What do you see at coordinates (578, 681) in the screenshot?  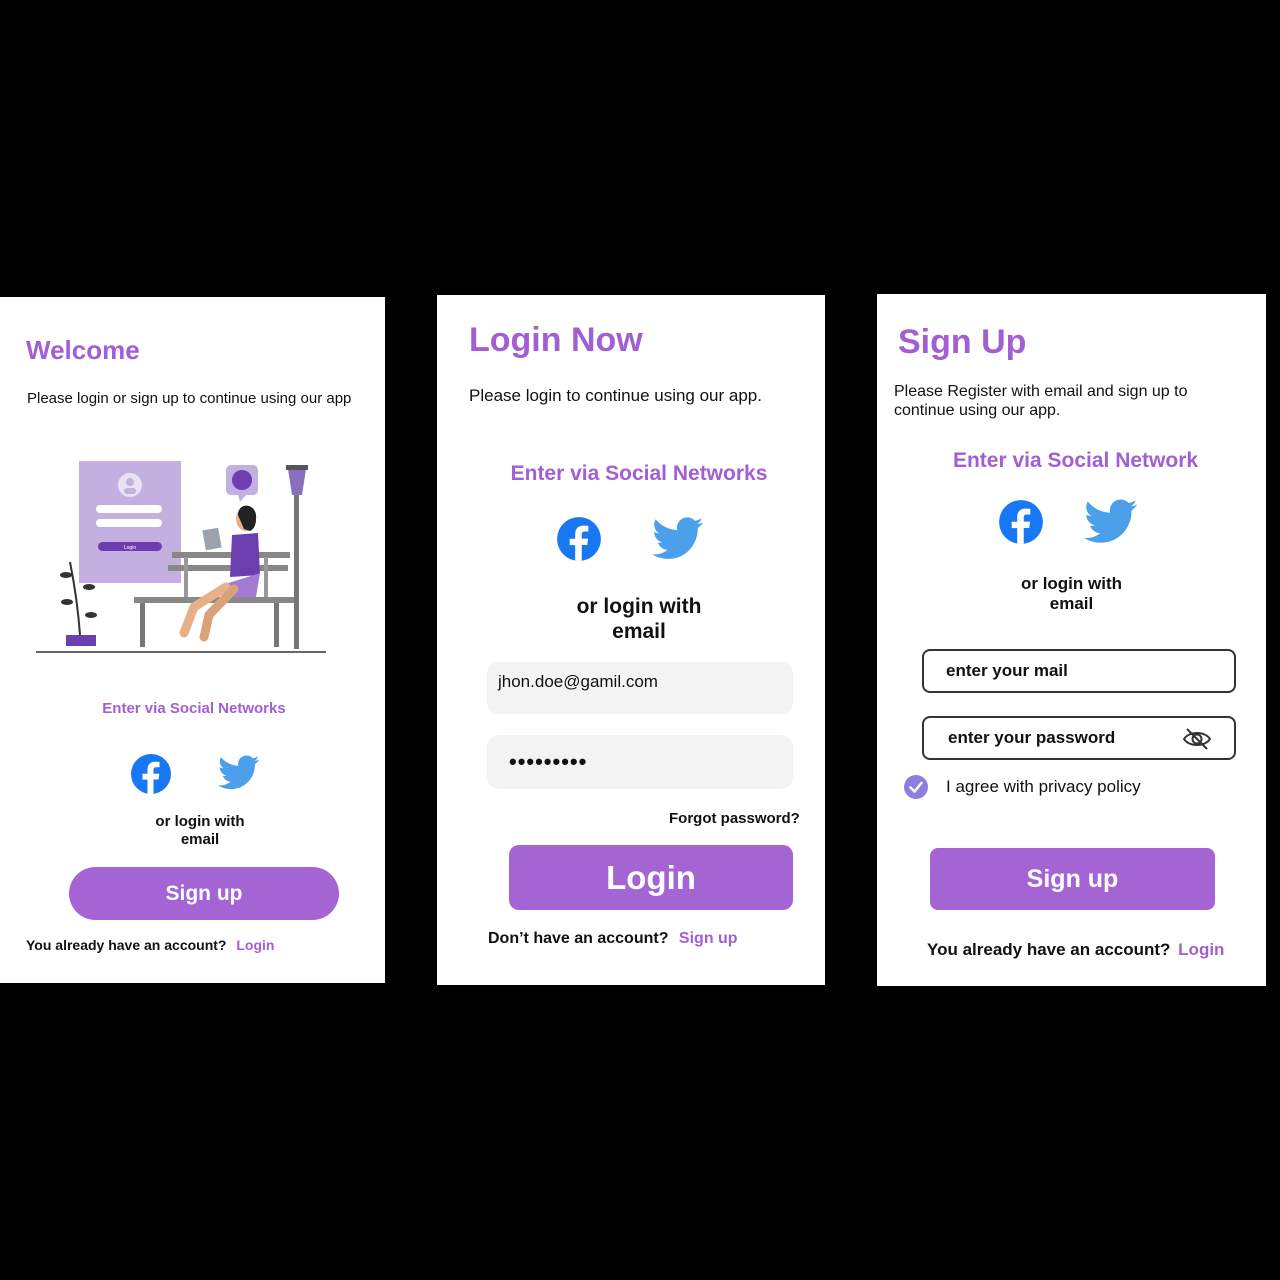 I see `login-email-value: jhon.doe@gamil.com` at bounding box center [578, 681].